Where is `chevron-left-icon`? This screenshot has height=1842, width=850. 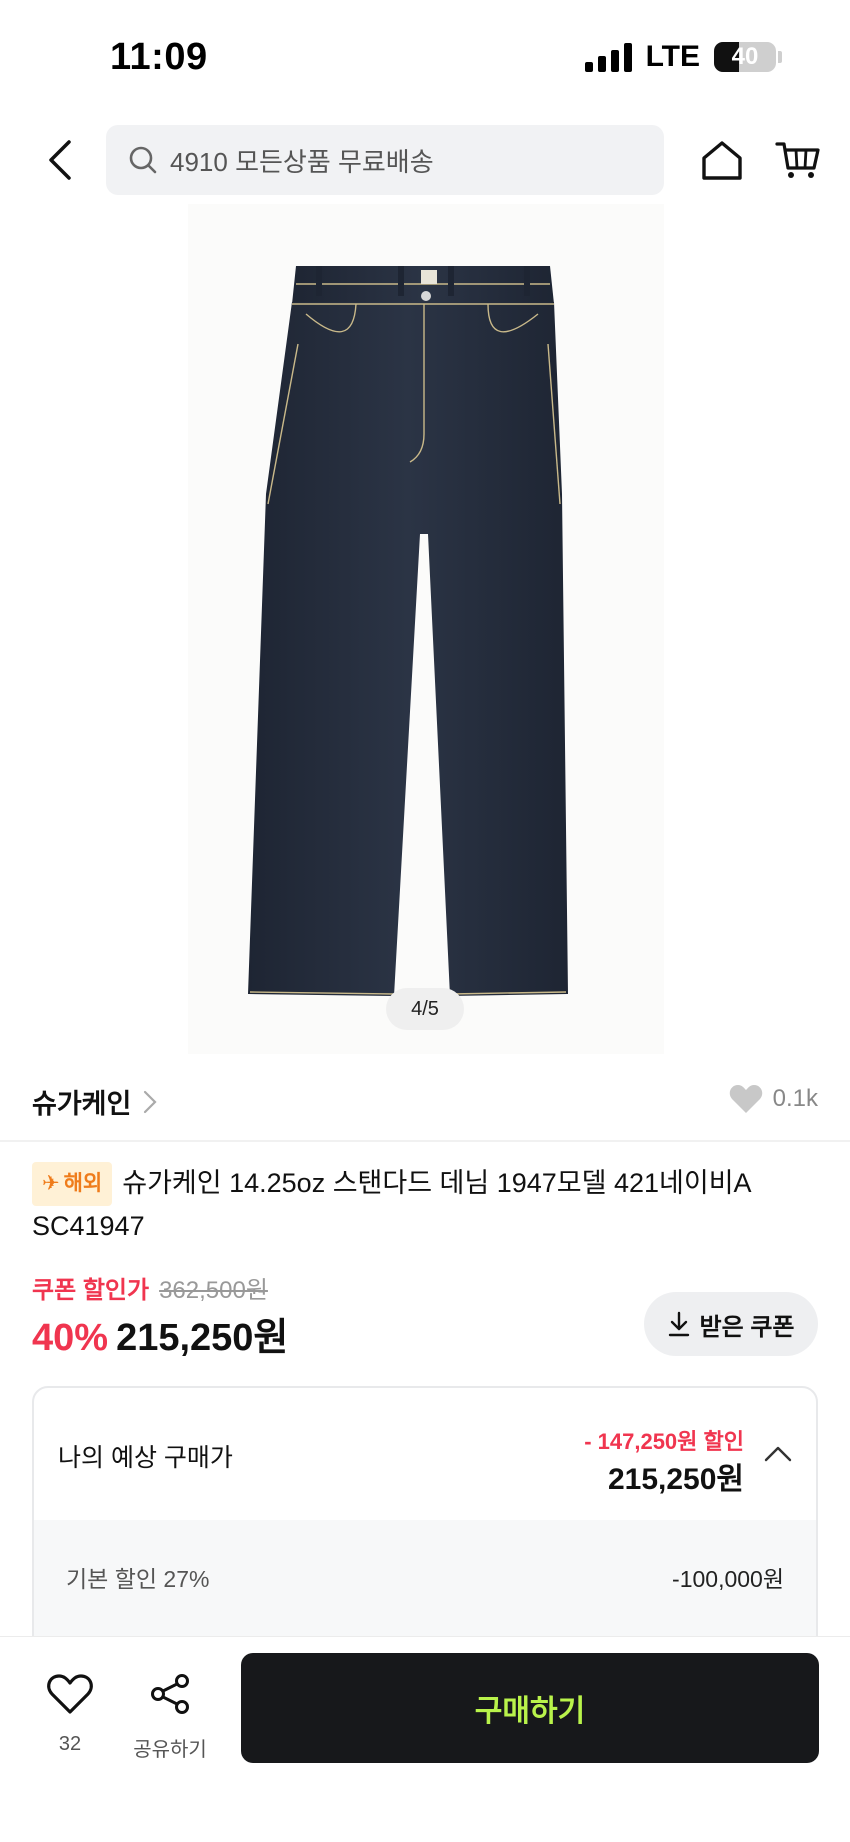 chevron-left-icon is located at coordinates (60, 160).